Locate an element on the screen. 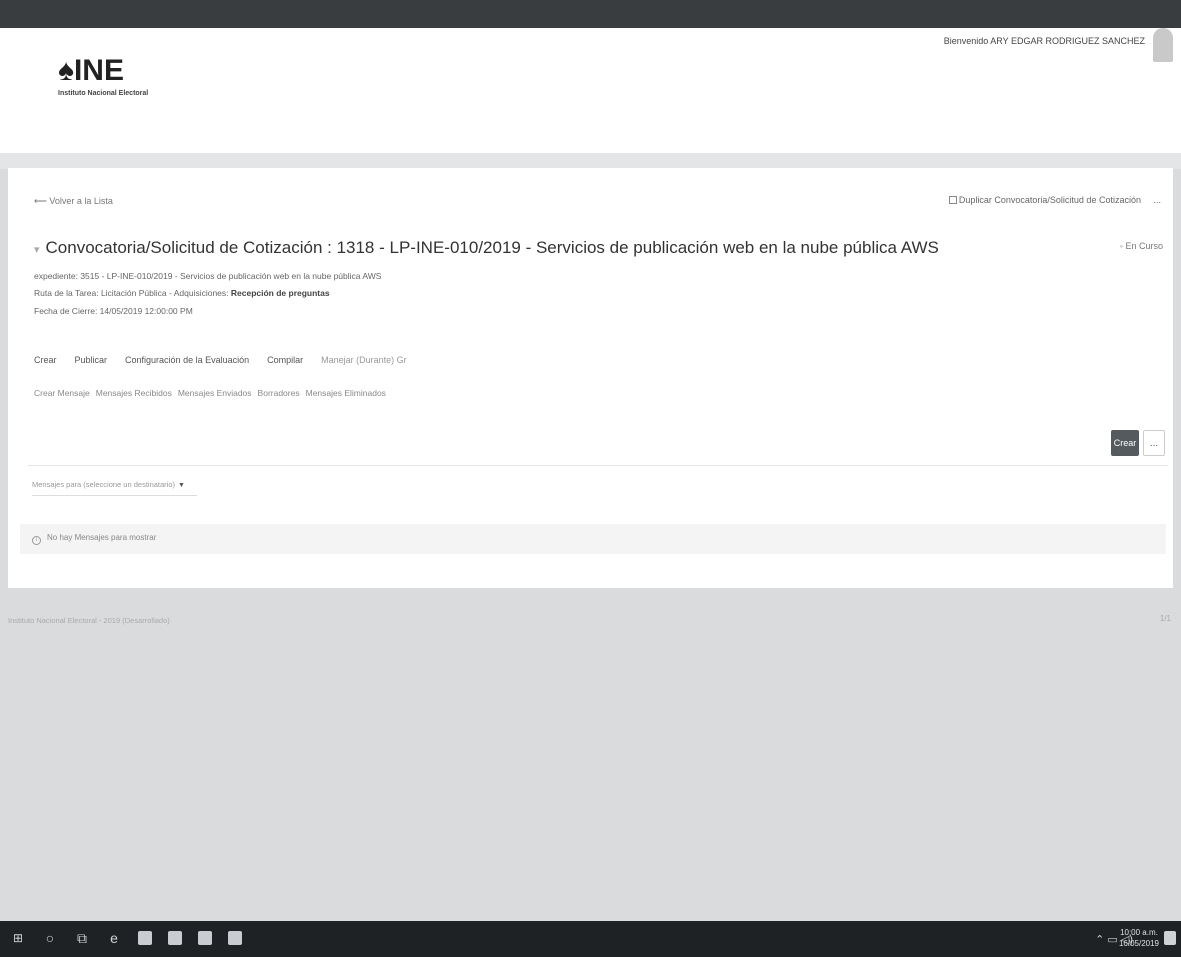 The width and height of the screenshot is (1181, 957). subtab-recibidos: Mensajes Recibidos is located at coordinates (134, 393).